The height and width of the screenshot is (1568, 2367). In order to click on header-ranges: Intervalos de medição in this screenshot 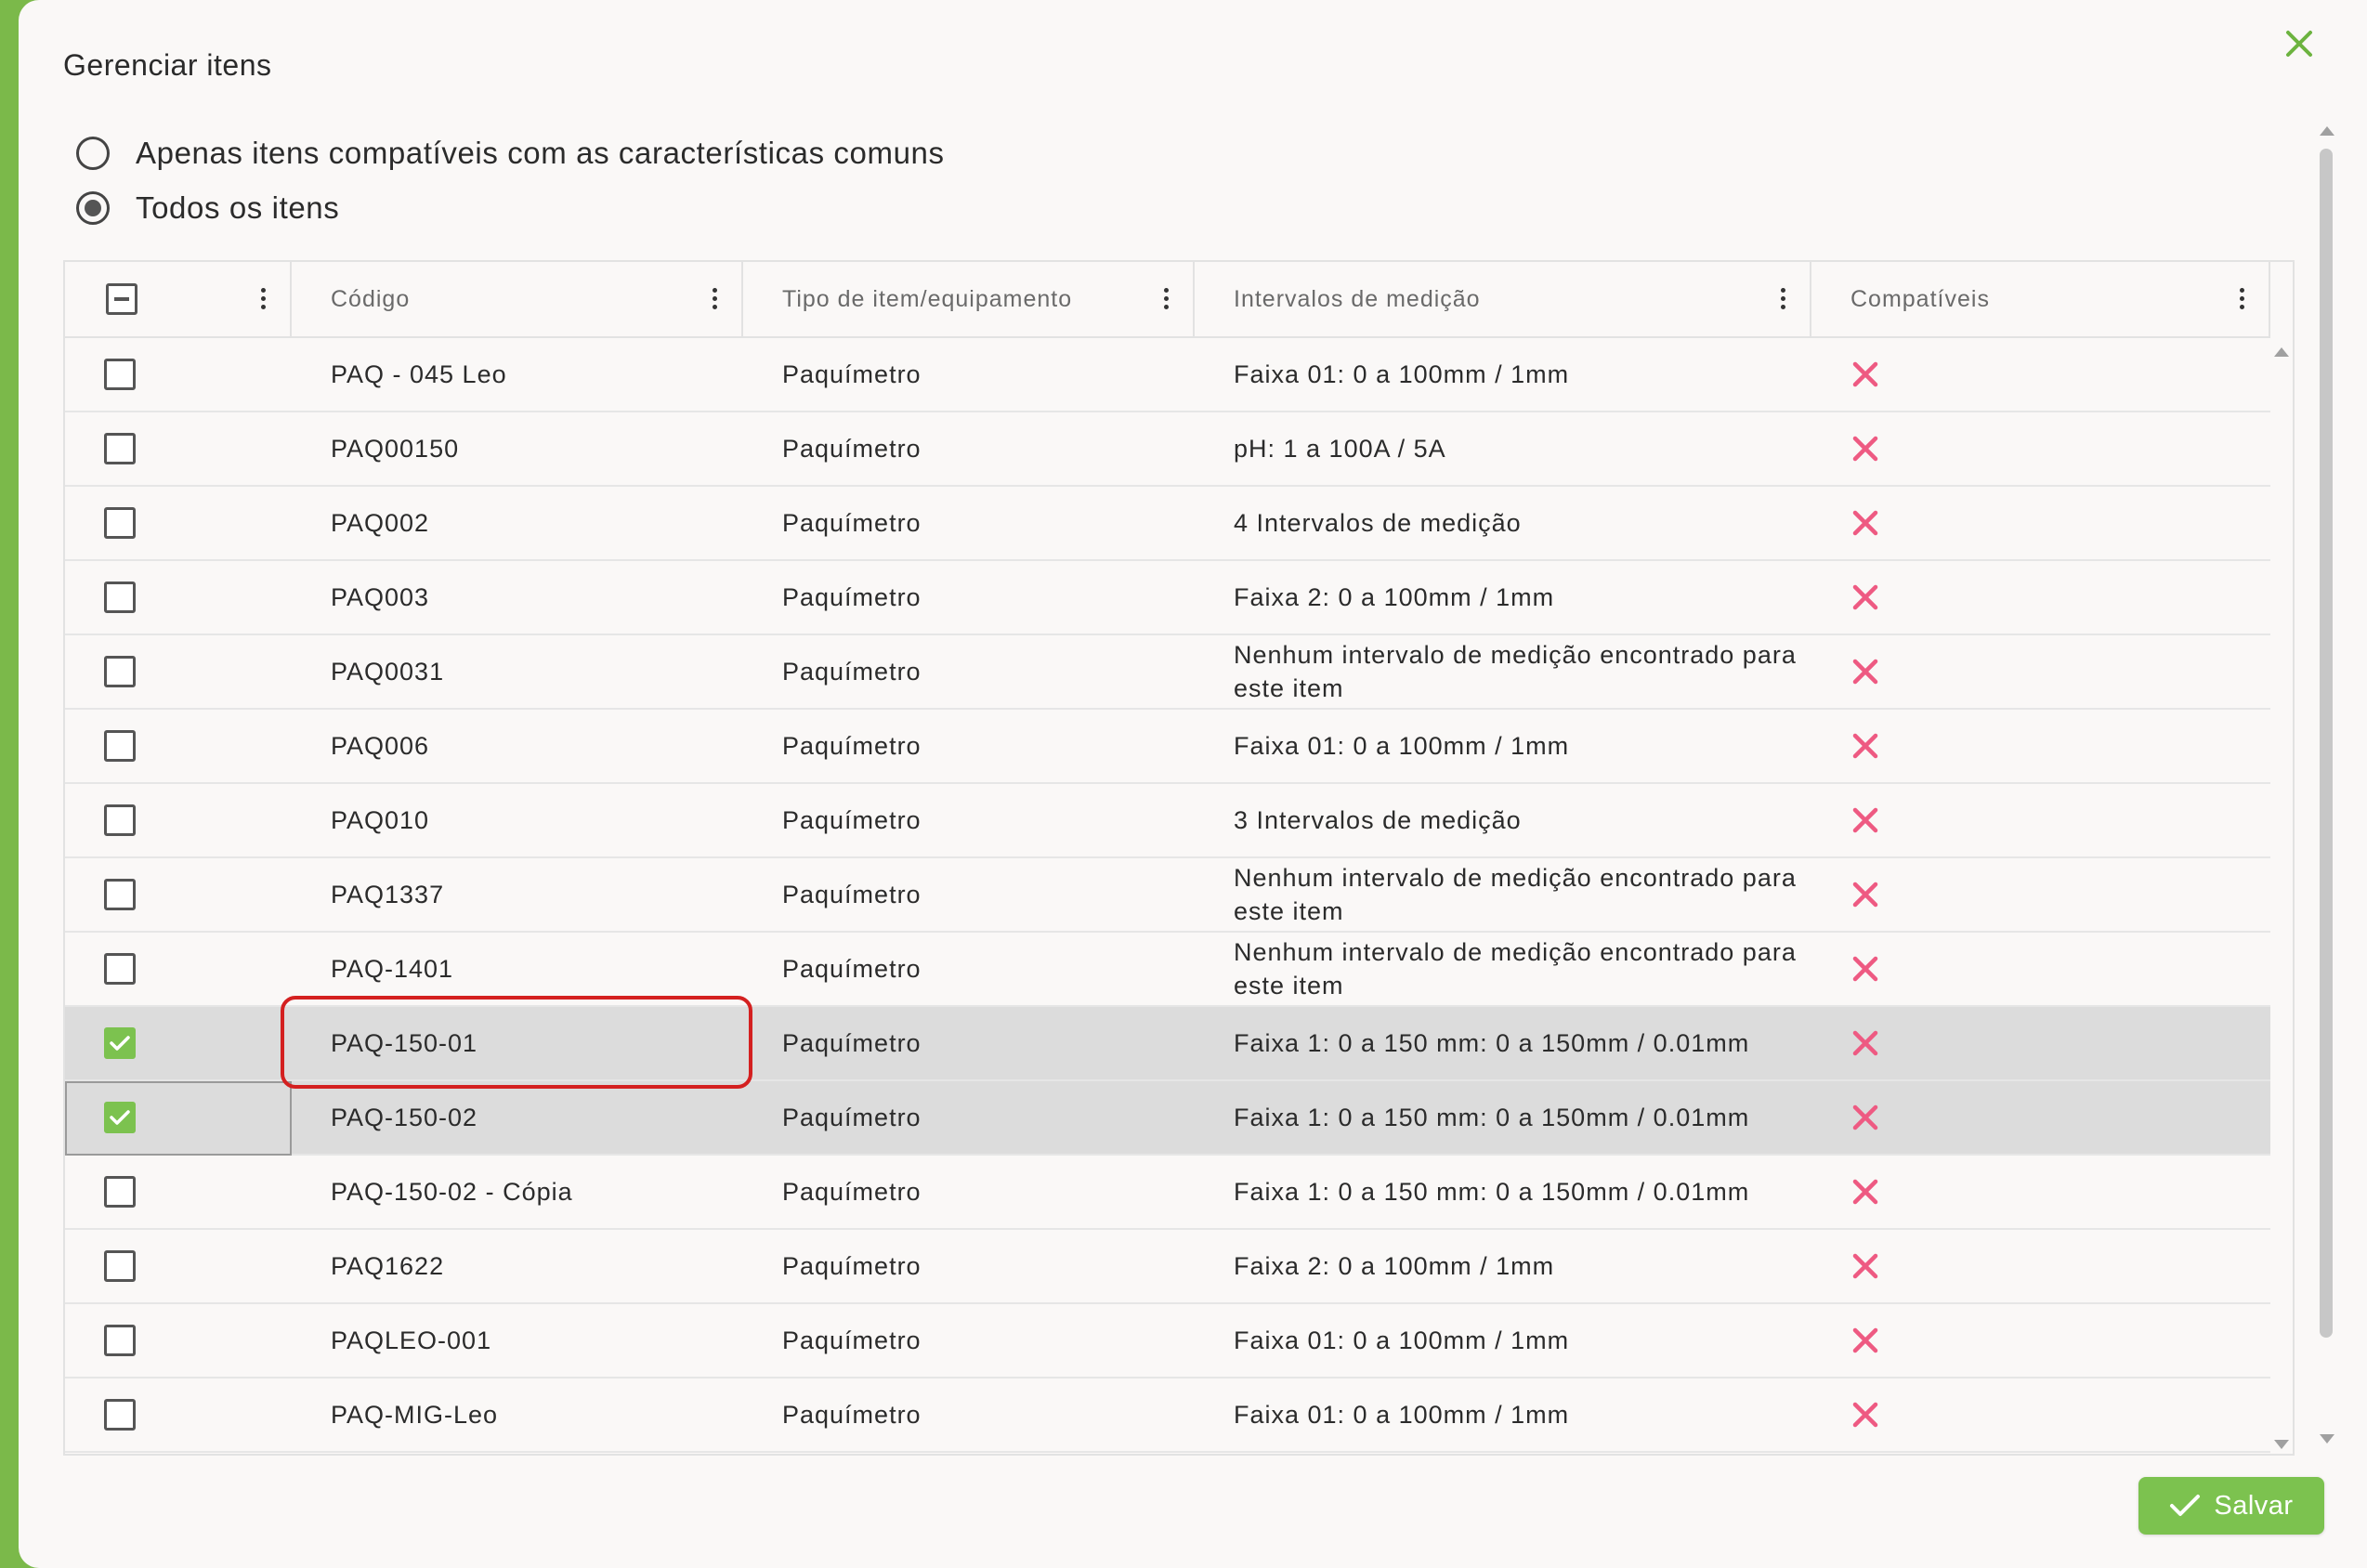, I will do `click(1503, 299)`.